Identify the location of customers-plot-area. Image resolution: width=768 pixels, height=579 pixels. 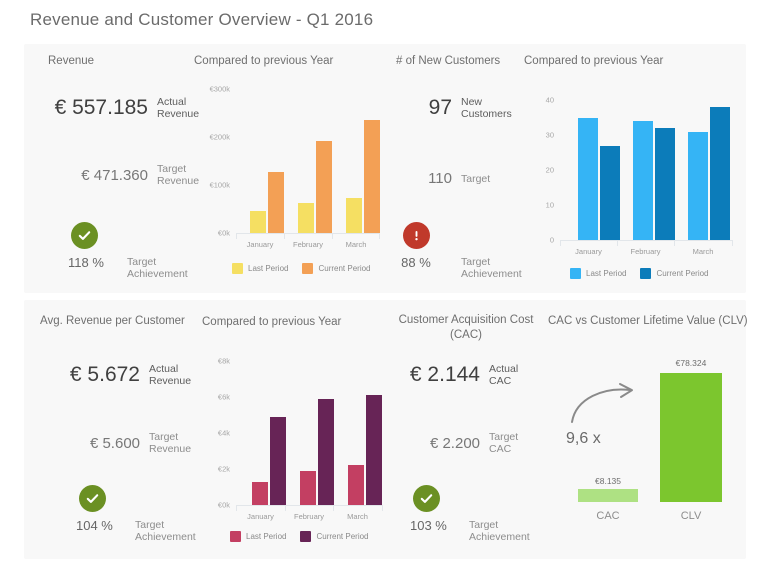
(645, 170).